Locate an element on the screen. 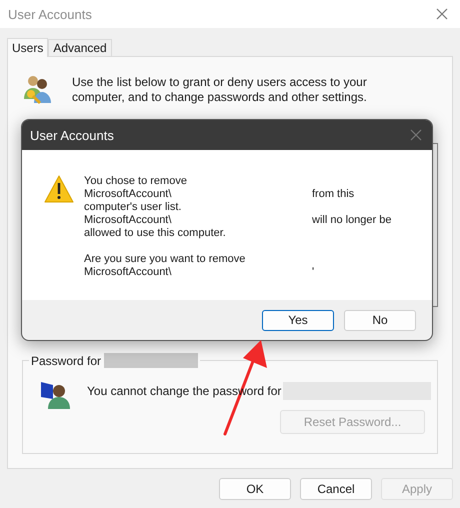 The width and height of the screenshot is (460, 508). dialog-button: No is located at coordinates (380, 320).